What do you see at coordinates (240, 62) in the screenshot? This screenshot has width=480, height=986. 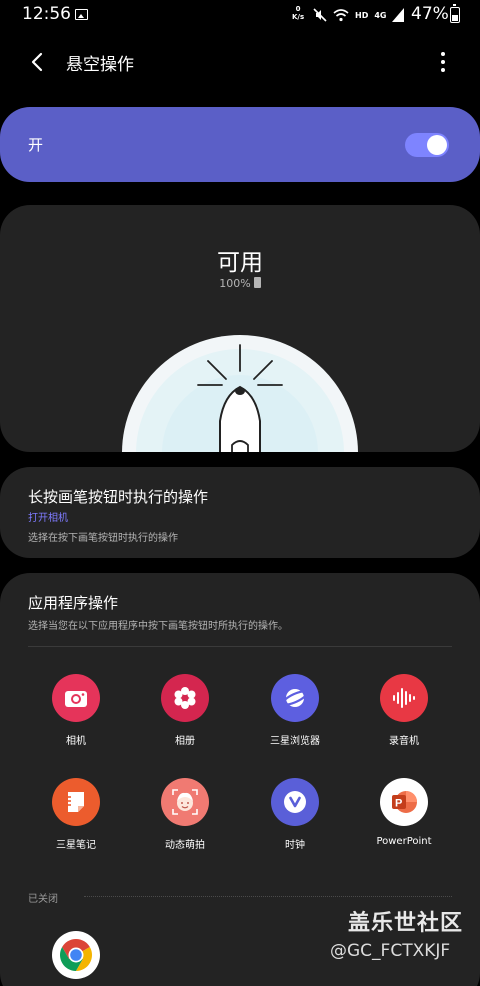 I see `app-bar: 悬空操作` at bounding box center [240, 62].